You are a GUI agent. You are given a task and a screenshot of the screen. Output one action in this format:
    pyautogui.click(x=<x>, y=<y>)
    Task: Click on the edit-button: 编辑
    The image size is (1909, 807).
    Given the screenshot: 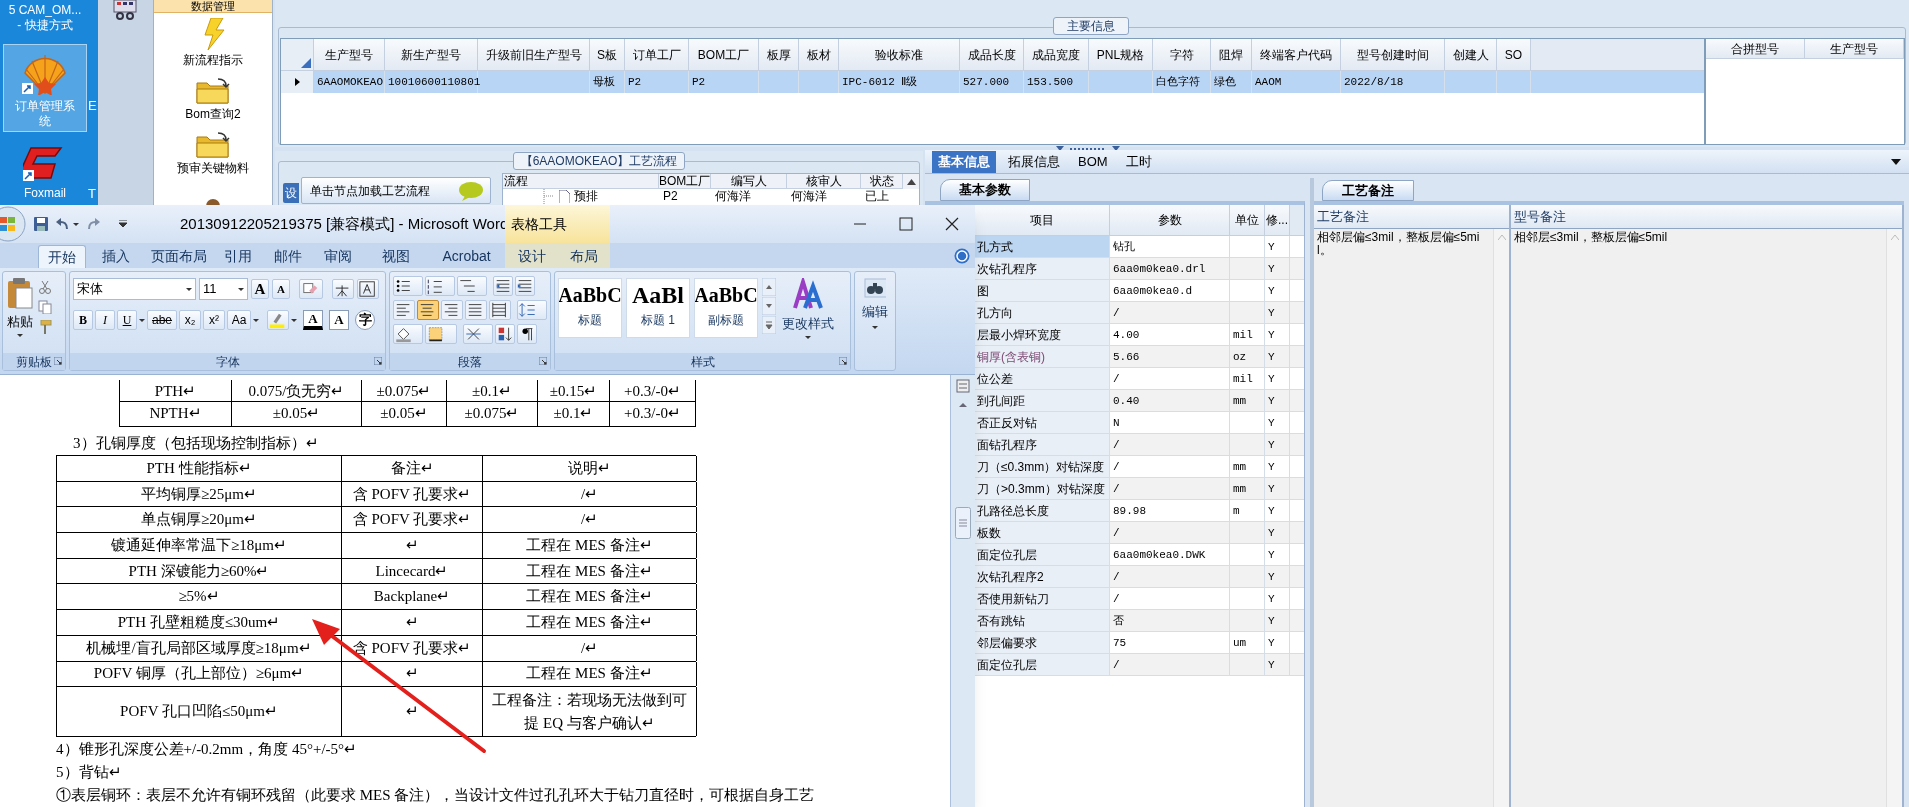 What is the action you would take?
    pyautogui.click(x=875, y=324)
    